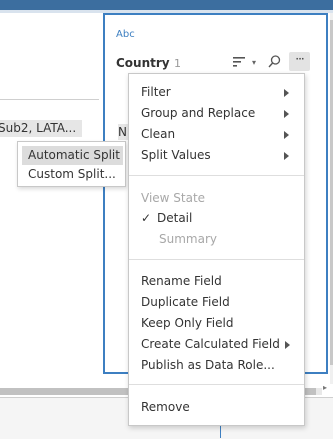 The image size is (333, 439). Describe the element at coordinates (220, 432) in the screenshot. I see `bottom-connector-line` at that location.